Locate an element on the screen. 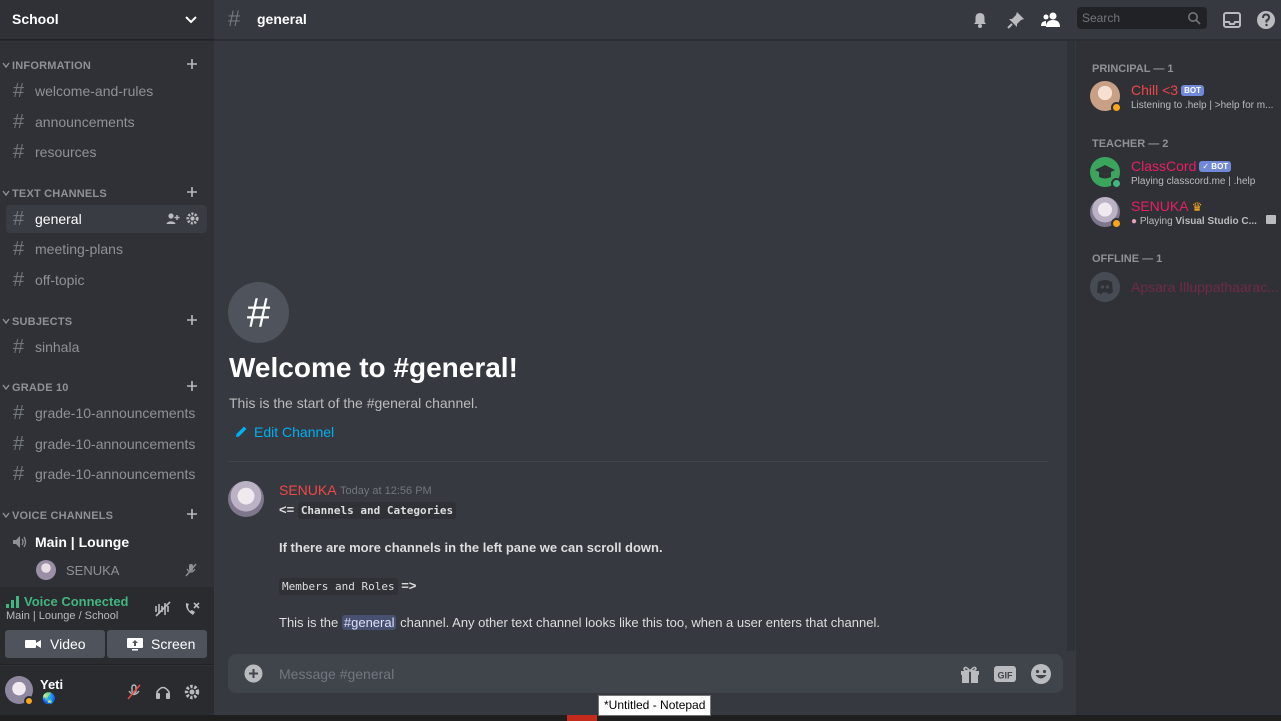 This screenshot has height=721, width=1281. invite-user-icon is located at coordinates (173, 219).